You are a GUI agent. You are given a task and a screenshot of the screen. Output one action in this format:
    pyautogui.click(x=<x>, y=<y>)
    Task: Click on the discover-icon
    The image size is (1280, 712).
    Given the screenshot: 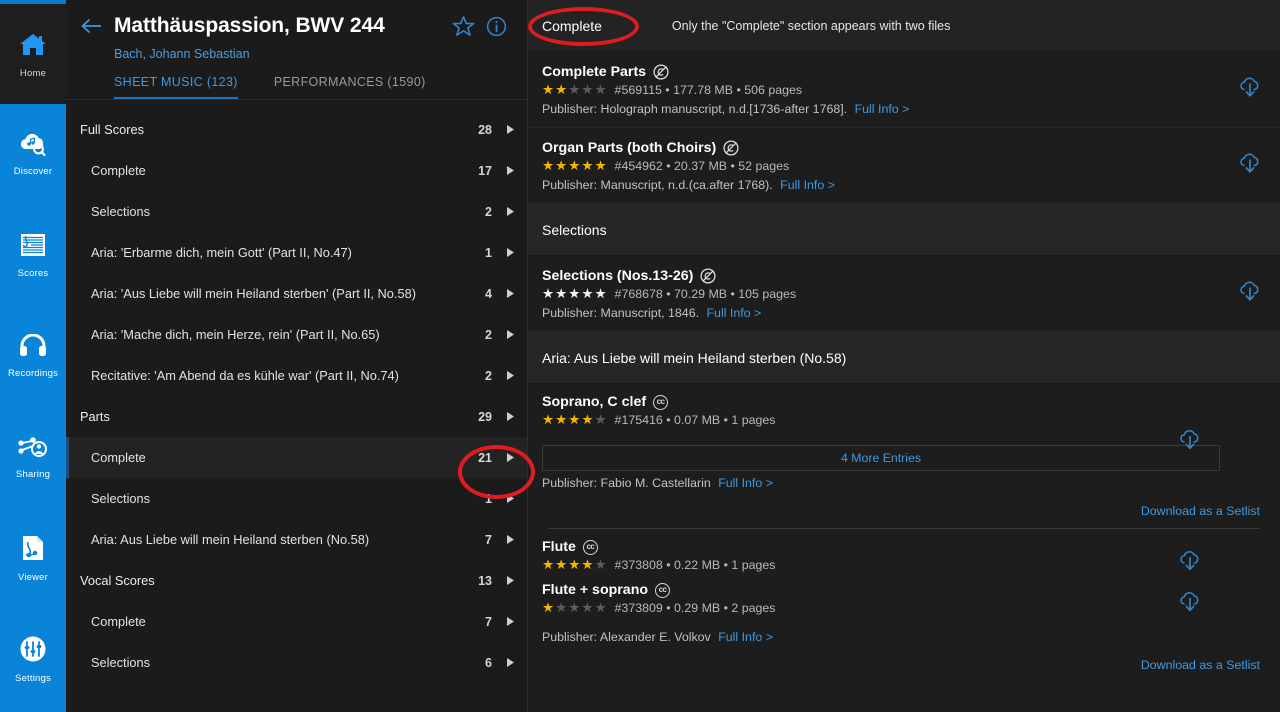 What is the action you would take?
    pyautogui.click(x=33, y=146)
    